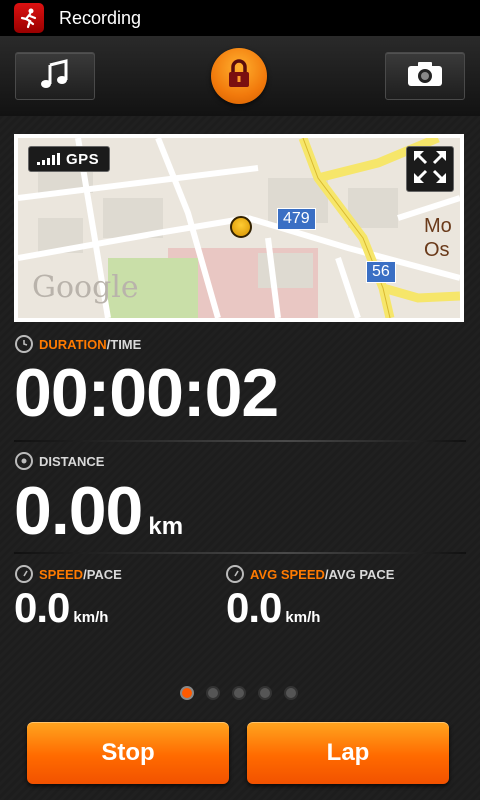 The height and width of the screenshot is (800, 480). I want to click on distance-label: DISTANCE, so click(59, 461).